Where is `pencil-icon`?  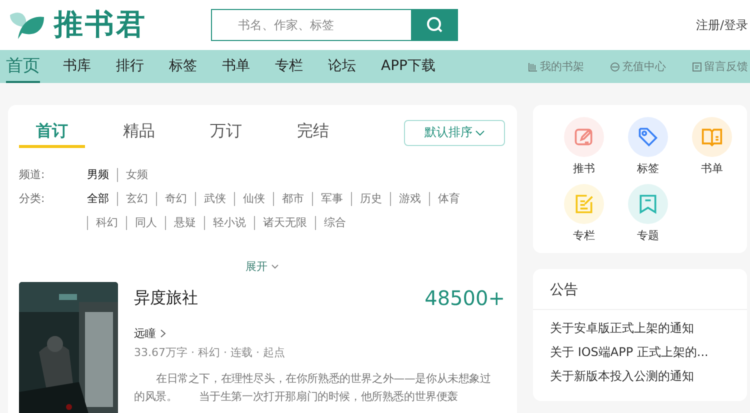 pencil-icon is located at coordinates (584, 137).